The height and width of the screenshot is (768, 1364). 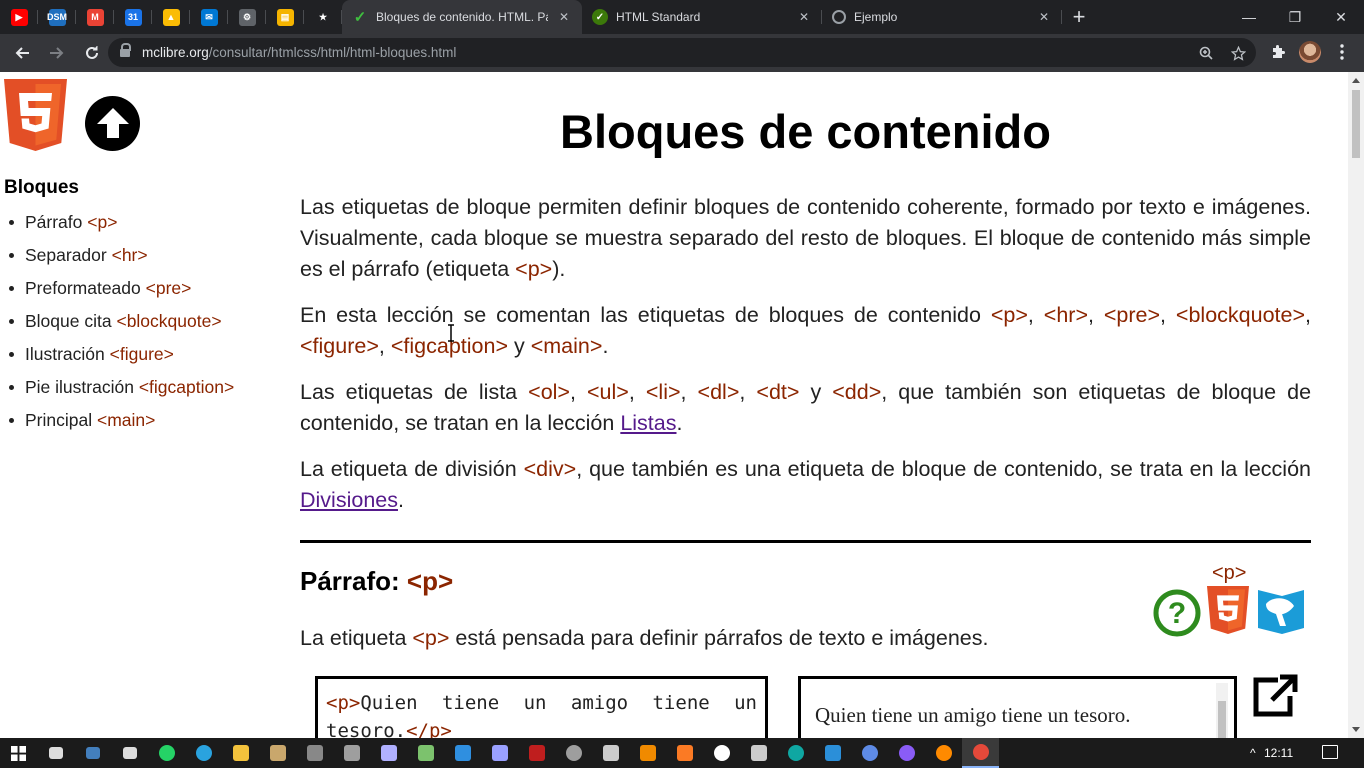 What do you see at coordinates (1238, 53) in the screenshot?
I see `bookmark-star-icon` at bounding box center [1238, 53].